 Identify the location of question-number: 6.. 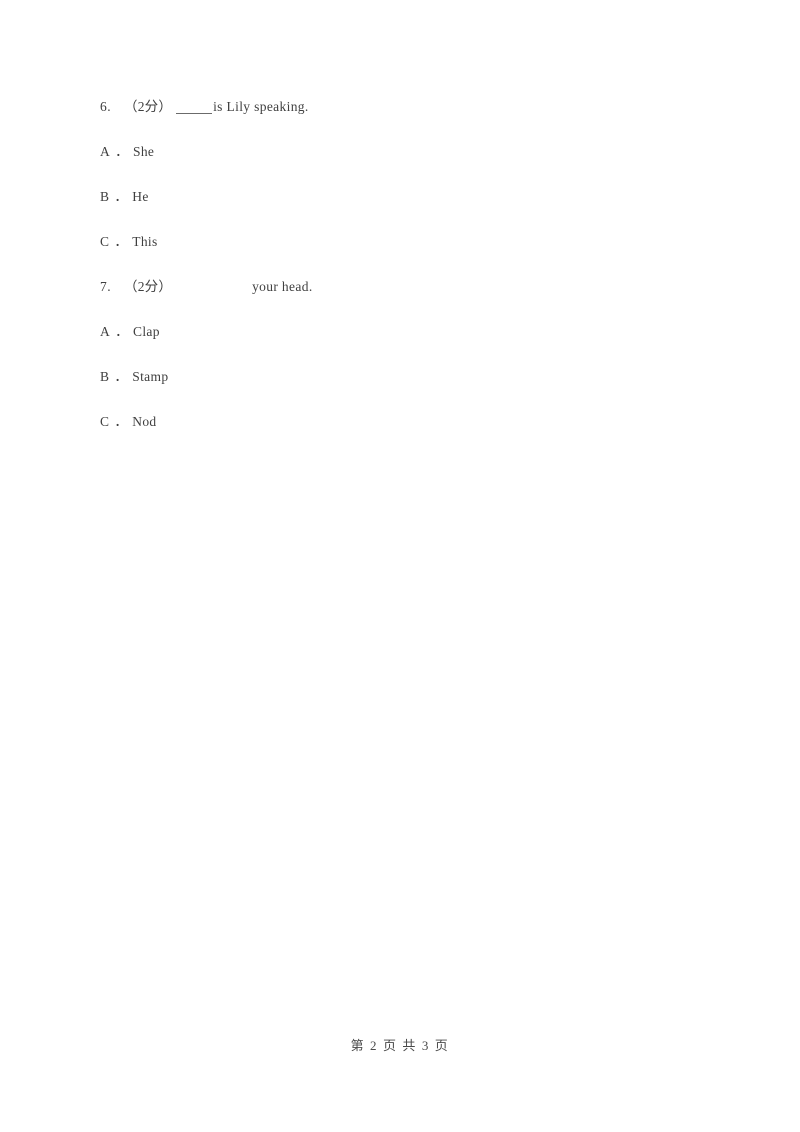
(106, 106).